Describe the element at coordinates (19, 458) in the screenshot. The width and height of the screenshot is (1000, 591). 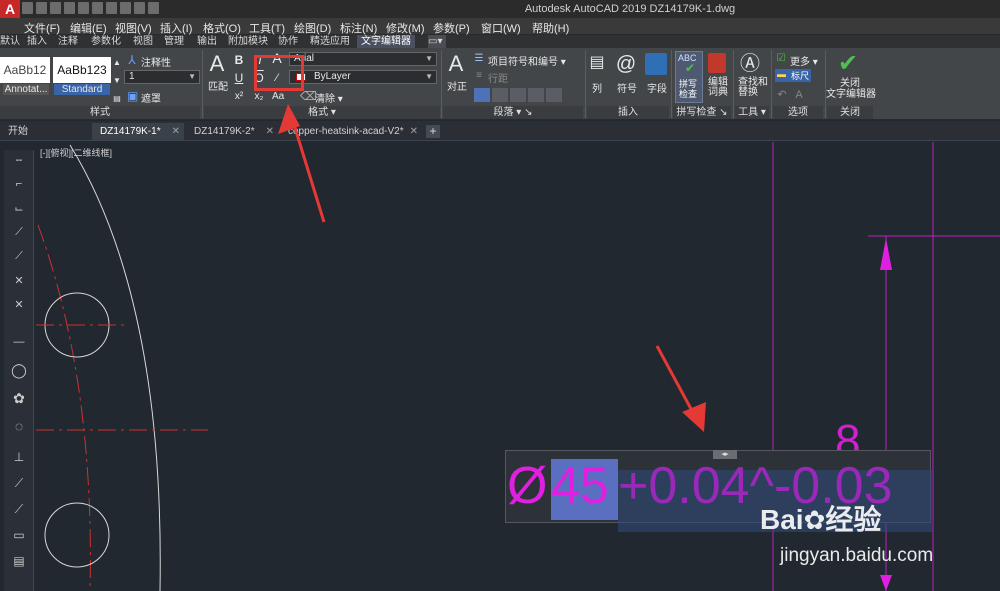
I see `point-icon: ⊥` at that location.